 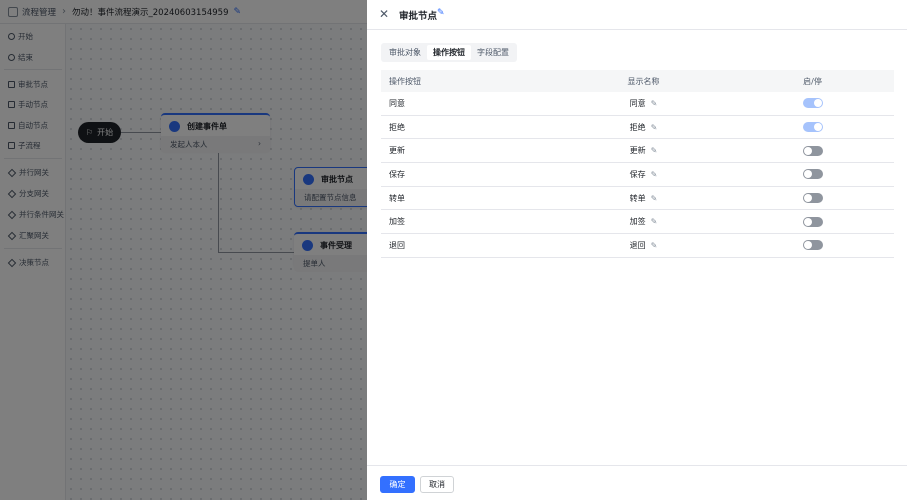 I want to click on column-header-display: 显示名称, so click(x=643, y=81).